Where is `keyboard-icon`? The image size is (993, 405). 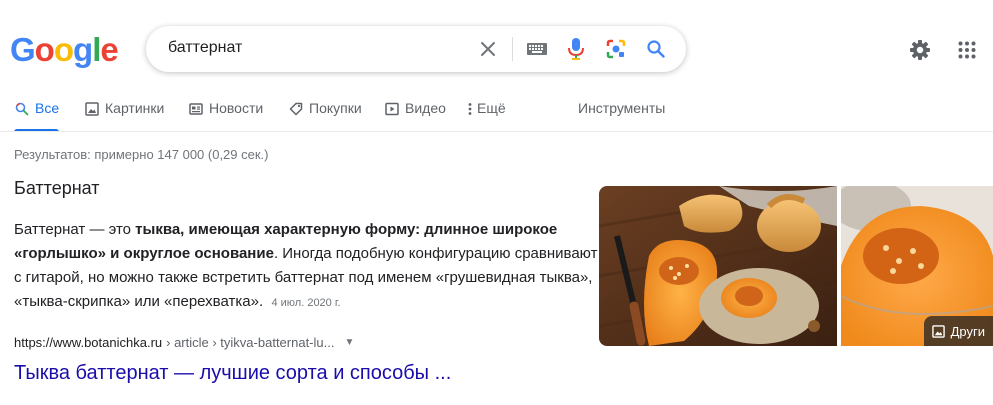
keyboard-icon is located at coordinates (537, 49).